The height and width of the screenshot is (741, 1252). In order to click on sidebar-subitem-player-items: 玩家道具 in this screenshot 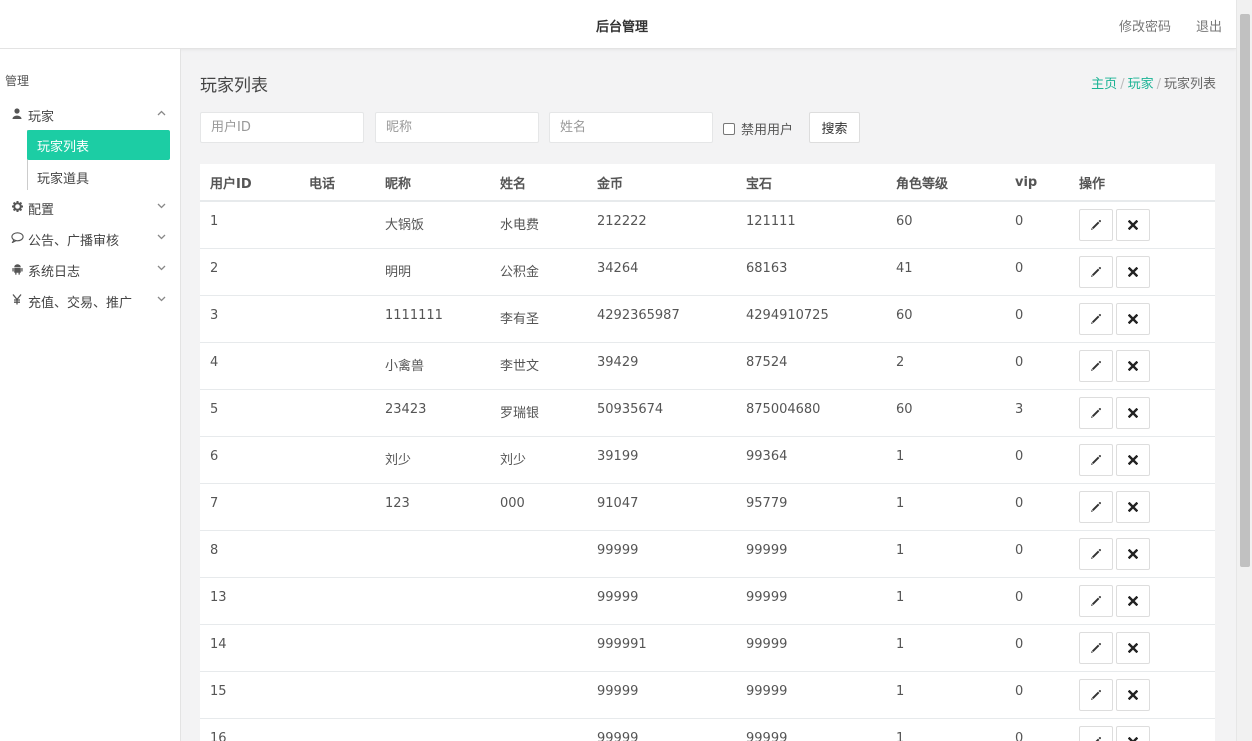, I will do `click(98, 177)`.